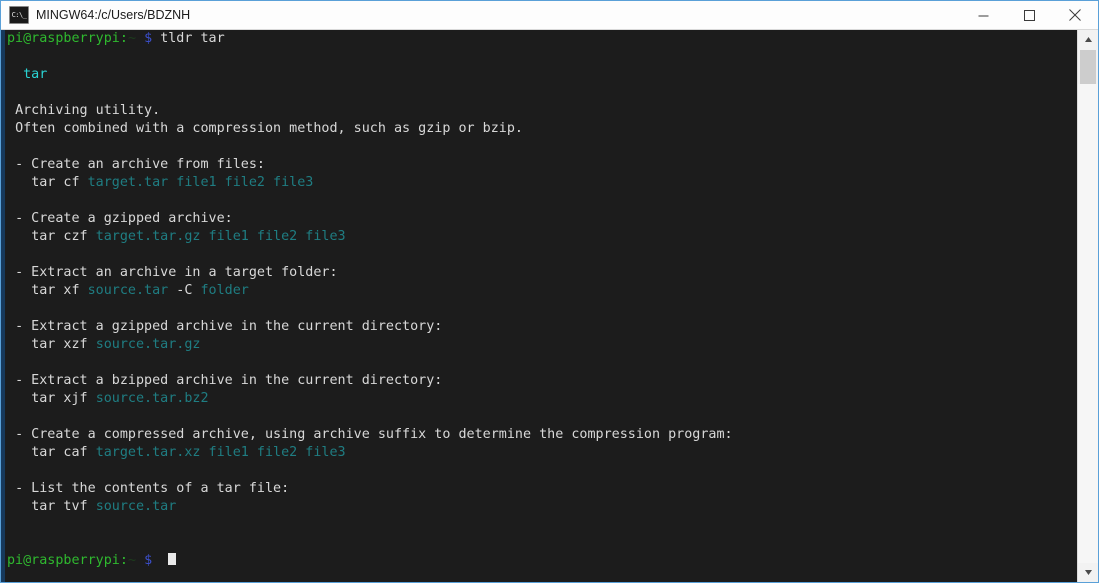  I want to click on command-name: tar czf, so click(63, 236).